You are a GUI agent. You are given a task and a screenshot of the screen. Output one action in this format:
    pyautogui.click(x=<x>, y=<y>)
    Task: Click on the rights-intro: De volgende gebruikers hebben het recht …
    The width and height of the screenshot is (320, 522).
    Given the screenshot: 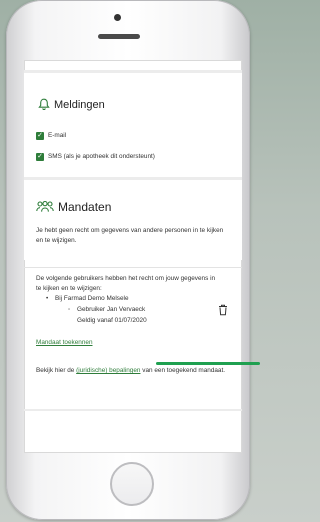 What is the action you would take?
    pyautogui.click(x=126, y=283)
    